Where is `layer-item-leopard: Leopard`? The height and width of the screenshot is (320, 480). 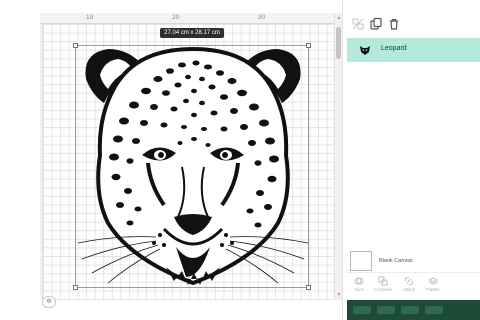 layer-item-leopard: Leopard is located at coordinates (413, 50).